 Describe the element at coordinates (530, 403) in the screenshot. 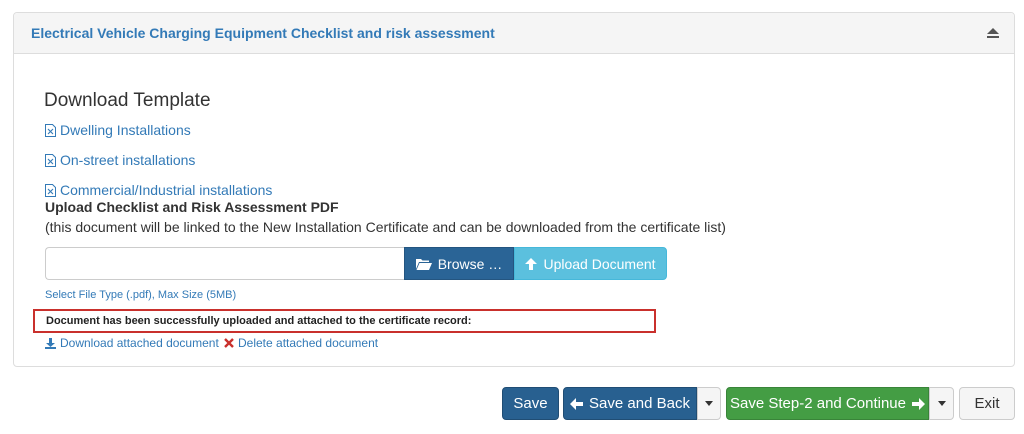

I see `save-button: Save` at that location.